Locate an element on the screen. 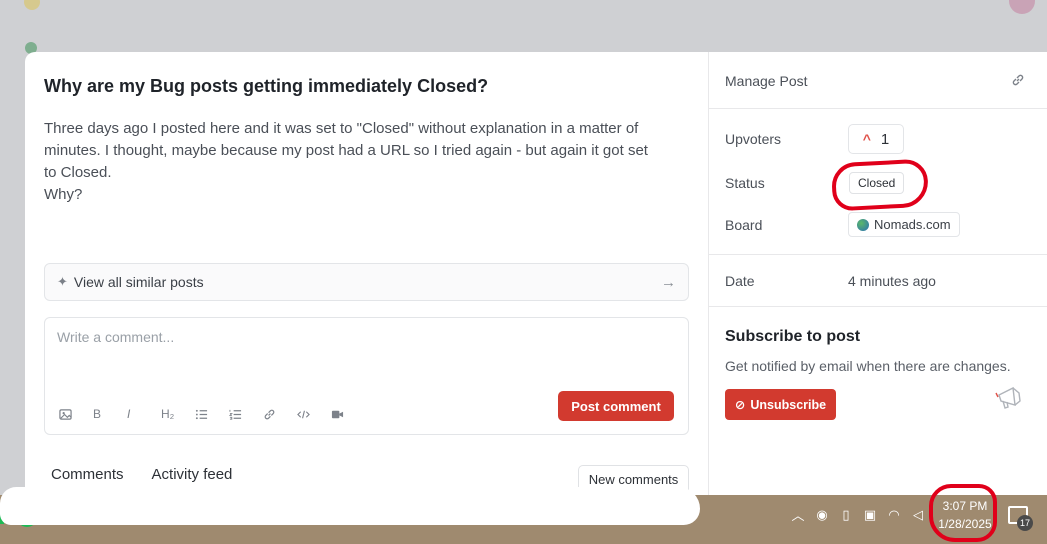 This screenshot has height=544, width=1047. bold-icon: B is located at coordinates (110, 414).